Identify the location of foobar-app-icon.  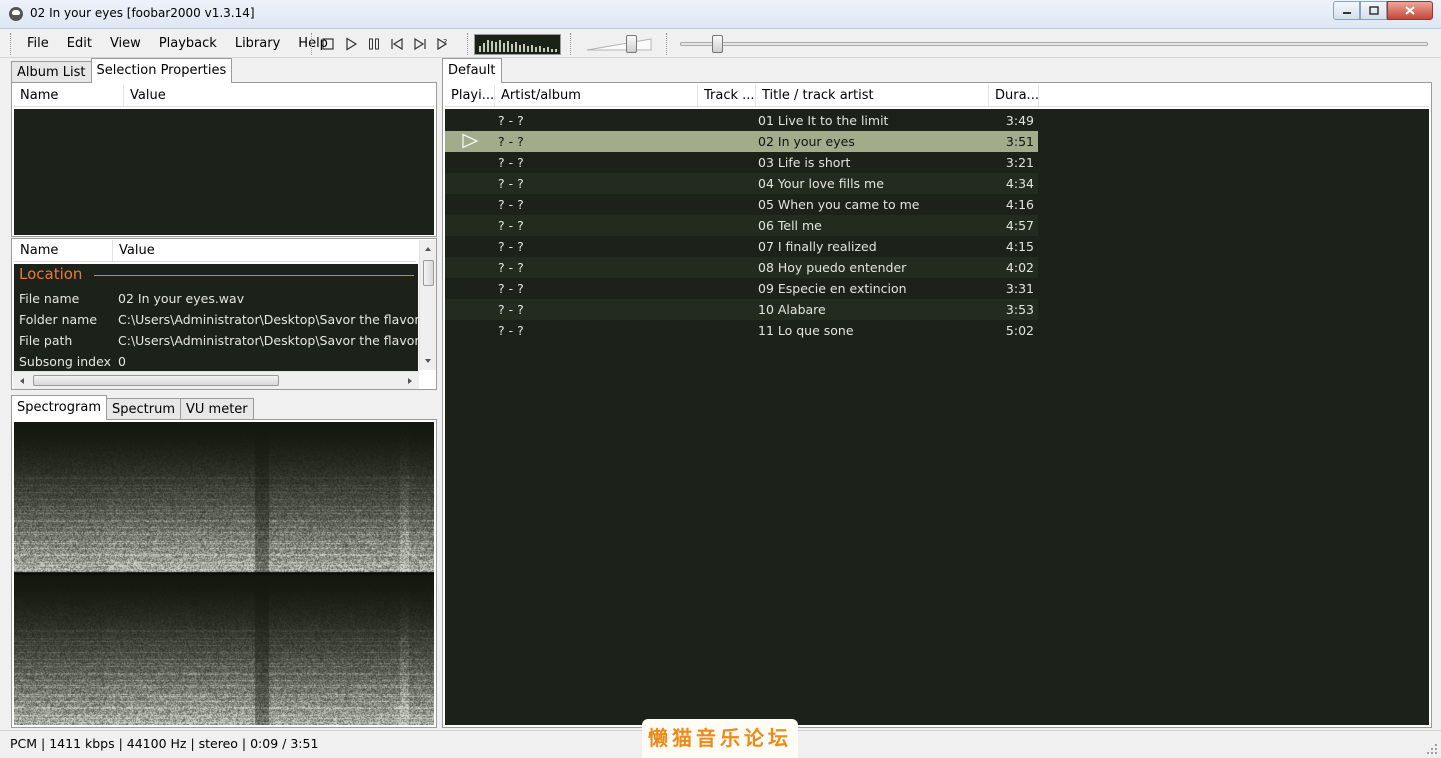
(16, 14).